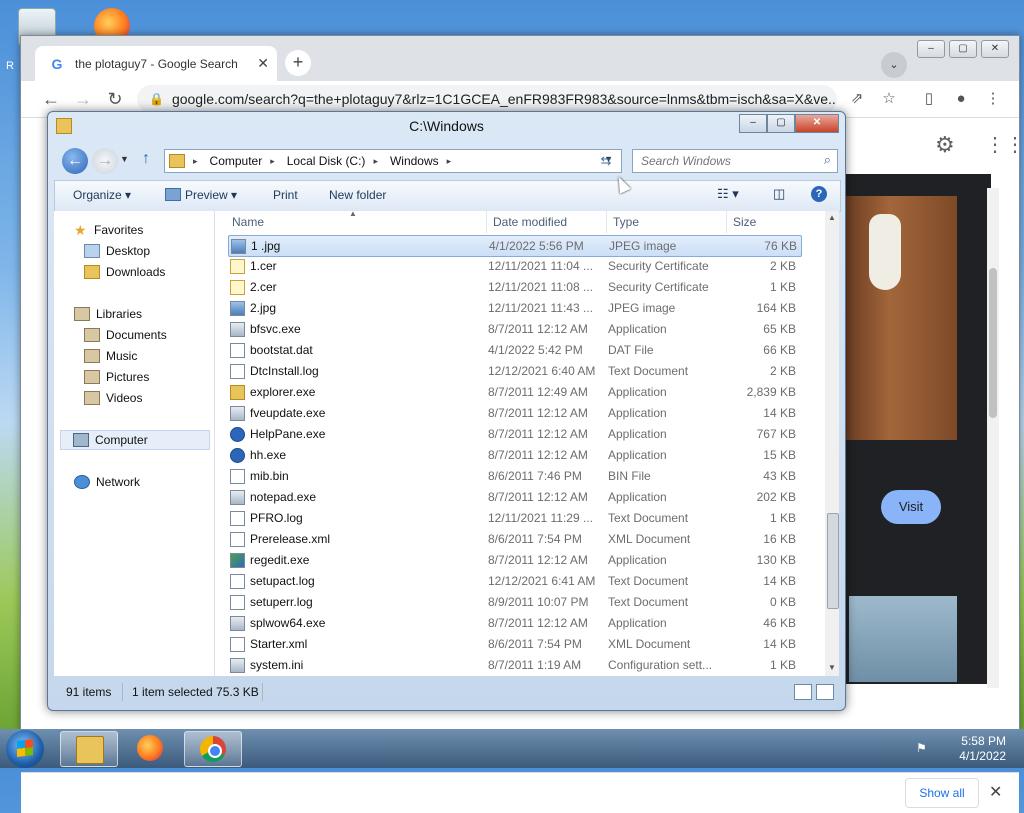 This screenshot has height=813, width=1024. I want to click on tab-search-button: ⌄, so click(894, 65).